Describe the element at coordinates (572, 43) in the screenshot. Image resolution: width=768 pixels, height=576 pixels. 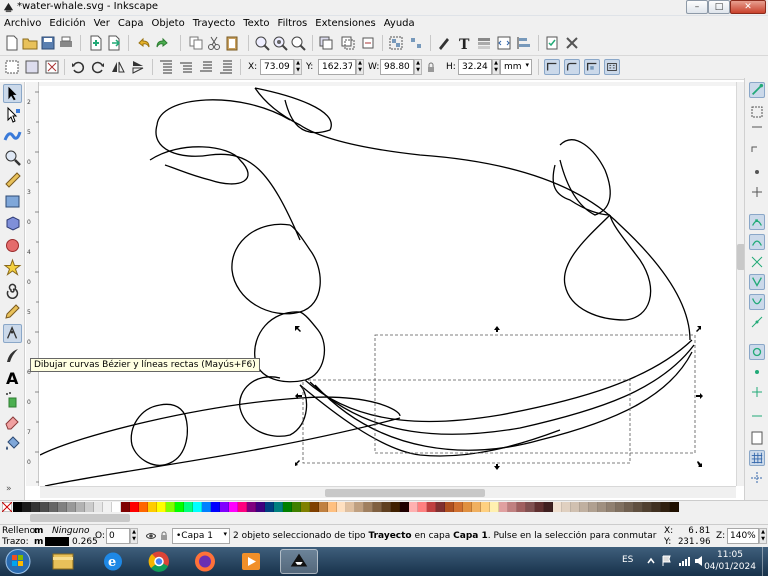
I see `preferences-icon` at that location.